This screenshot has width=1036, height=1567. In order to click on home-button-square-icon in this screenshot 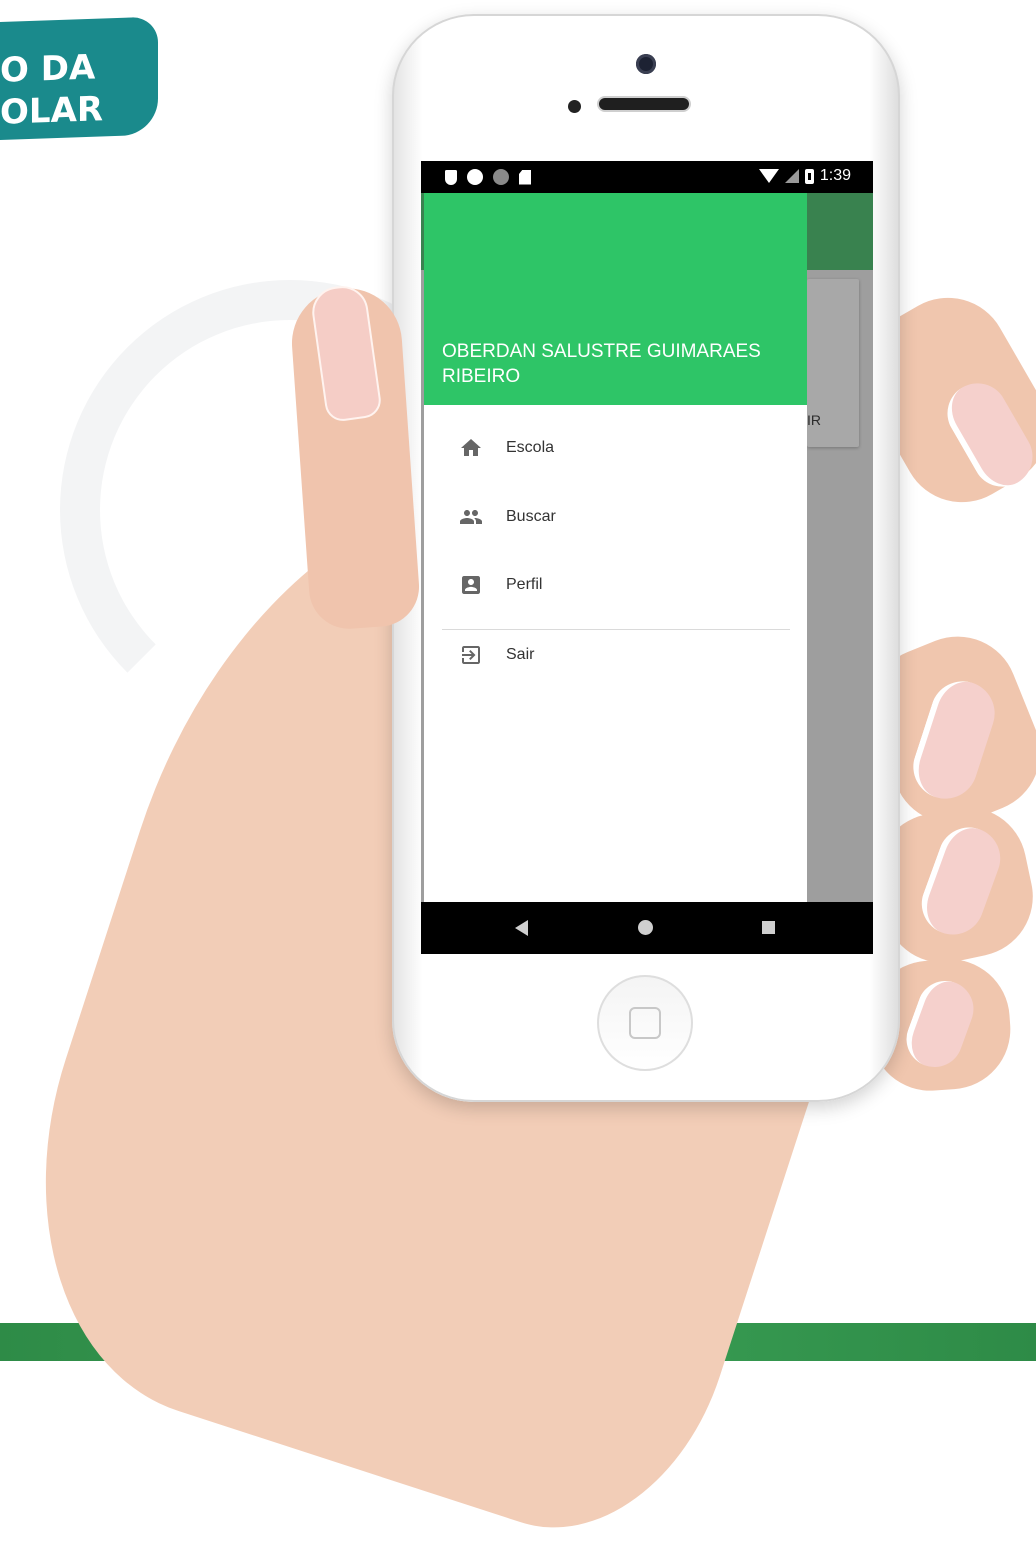, I will do `click(645, 1023)`.